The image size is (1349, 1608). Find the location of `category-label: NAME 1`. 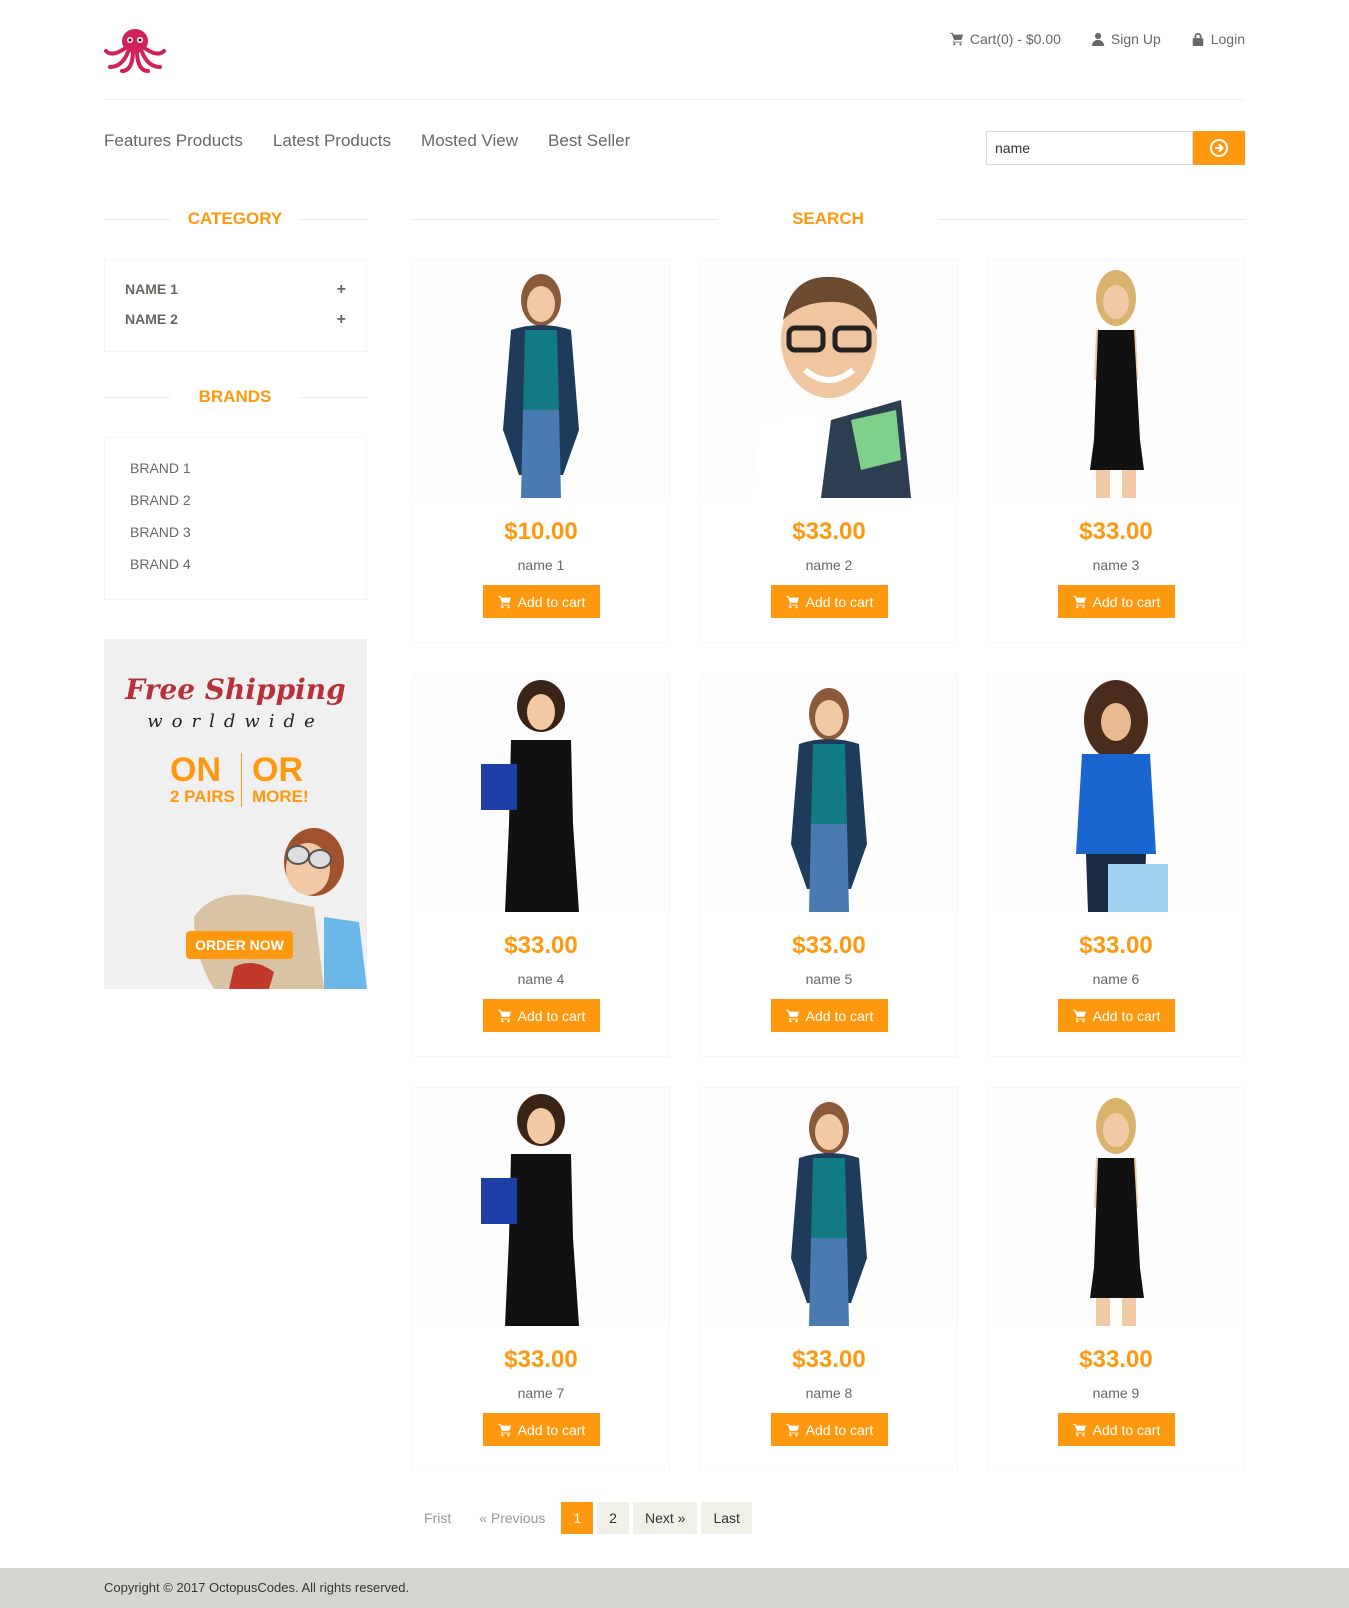

category-label: NAME 1 is located at coordinates (151, 289).